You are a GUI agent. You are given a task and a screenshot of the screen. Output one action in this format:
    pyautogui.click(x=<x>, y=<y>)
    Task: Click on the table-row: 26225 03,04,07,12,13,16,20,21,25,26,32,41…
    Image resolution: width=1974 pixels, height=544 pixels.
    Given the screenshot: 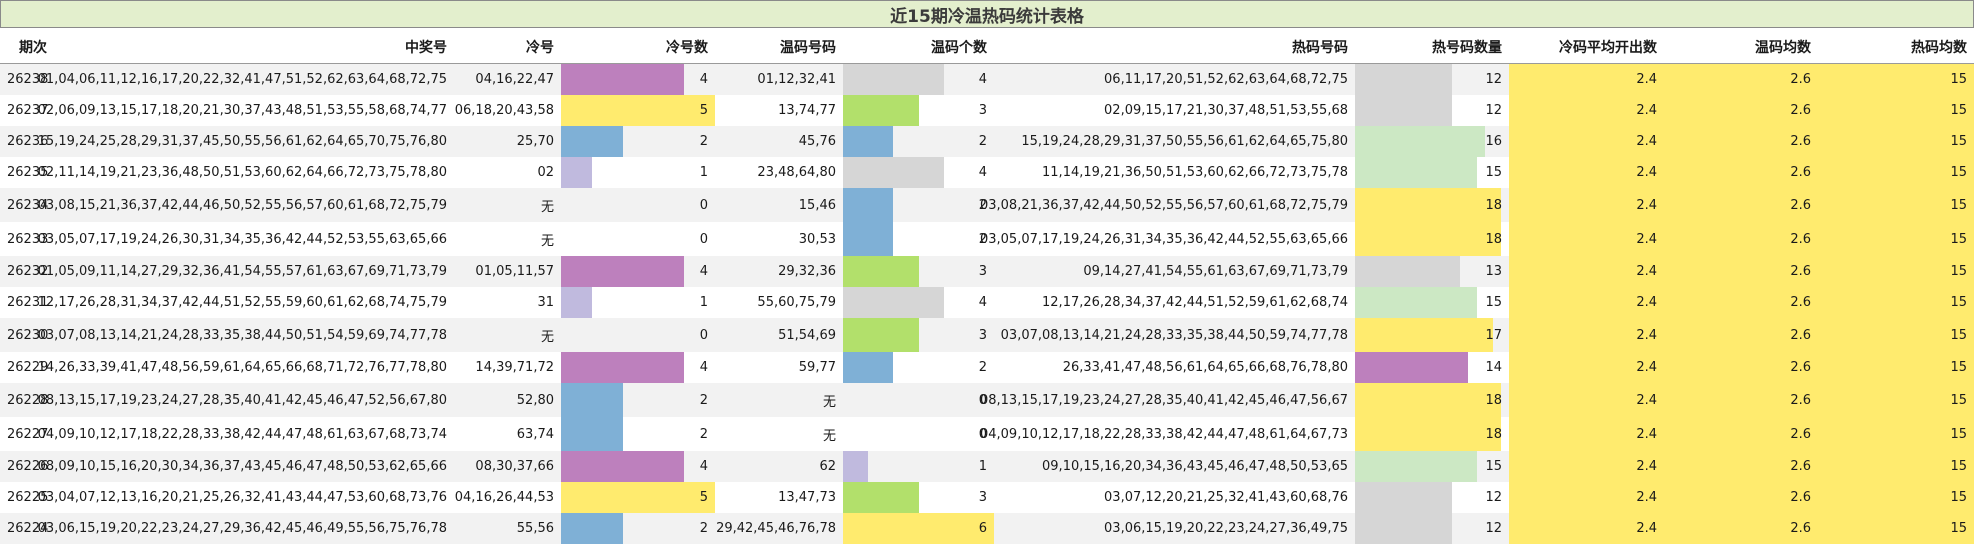 What is the action you would take?
    pyautogui.click(x=987, y=497)
    